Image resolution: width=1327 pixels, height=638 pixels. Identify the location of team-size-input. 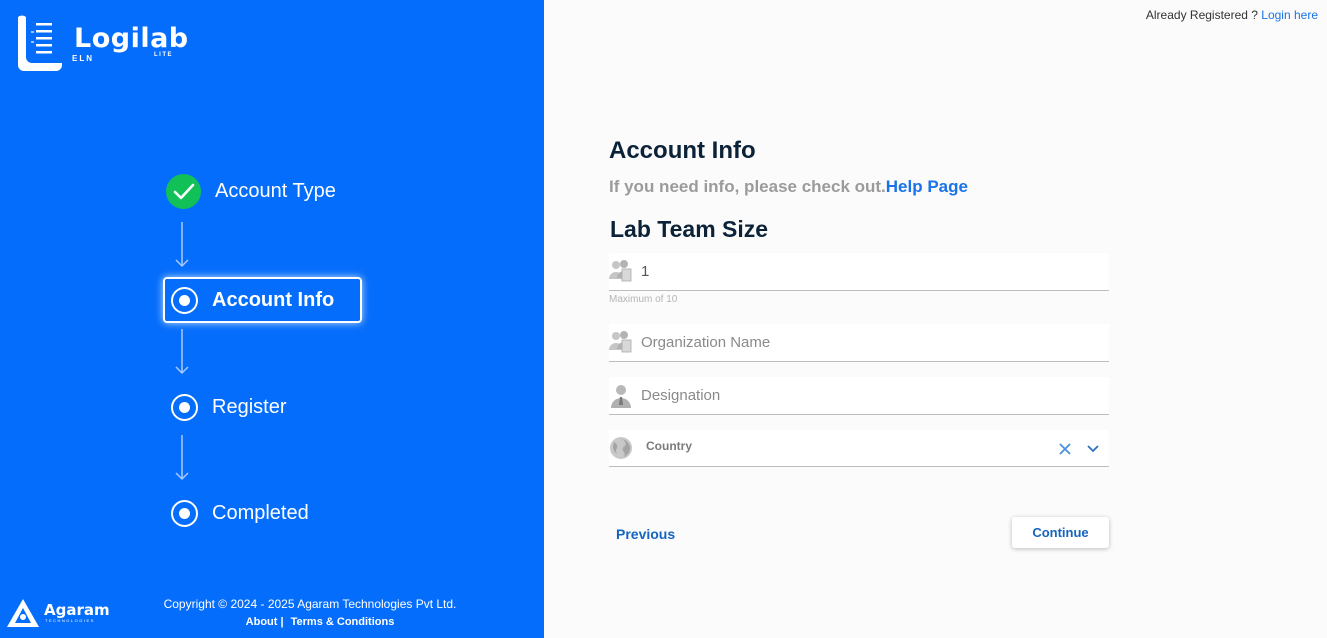
(861, 271).